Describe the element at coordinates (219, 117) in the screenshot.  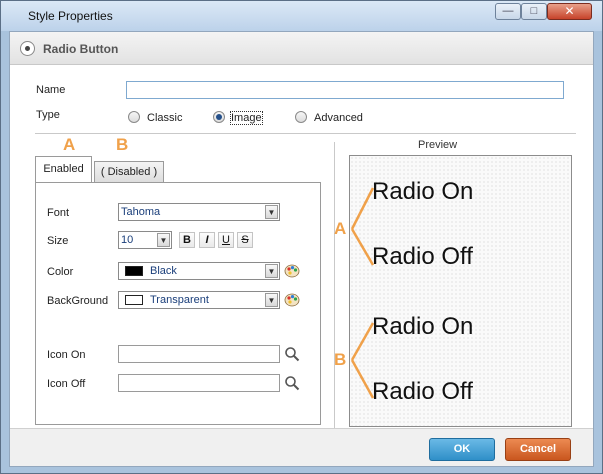
I see `type-radio-image` at that location.